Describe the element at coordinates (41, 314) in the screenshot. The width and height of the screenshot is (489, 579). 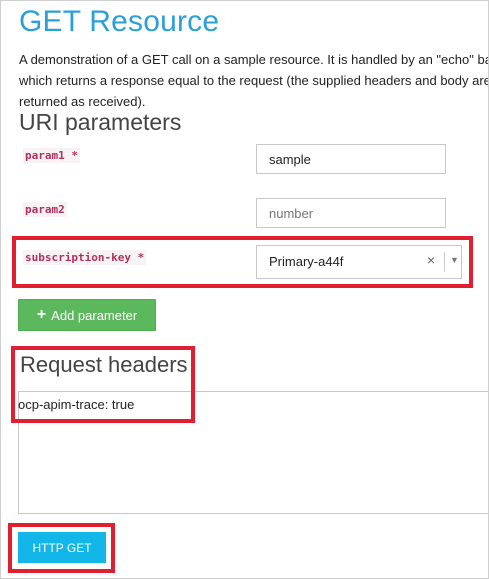
I see `plus-icon: +` at that location.